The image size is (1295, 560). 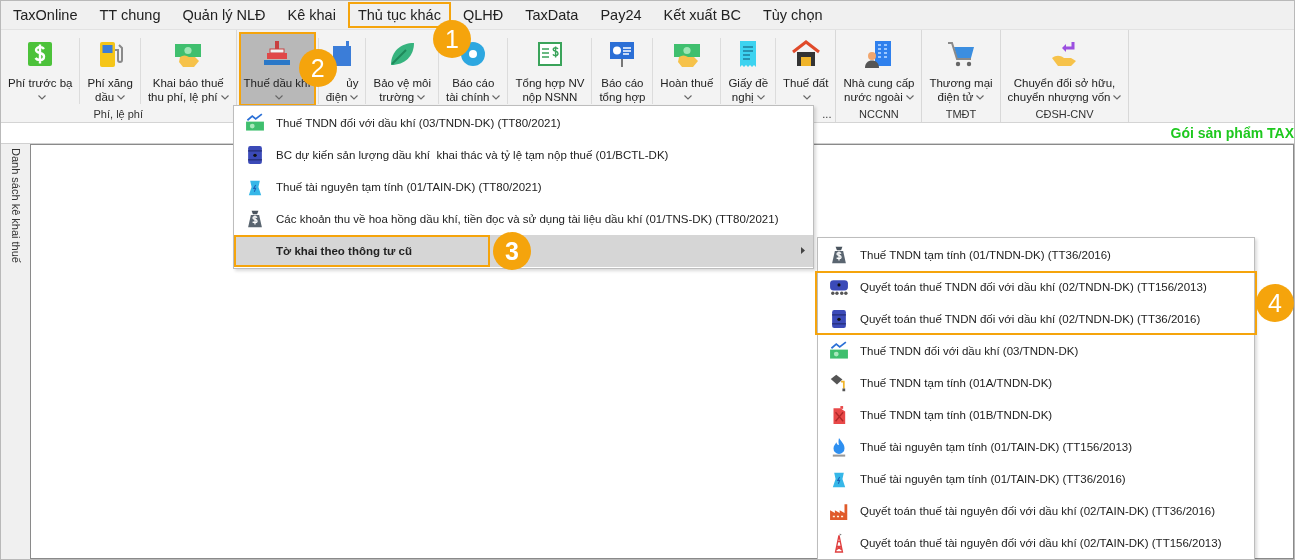 I want to click on step-badge: 3, so click(x=512, y=251).